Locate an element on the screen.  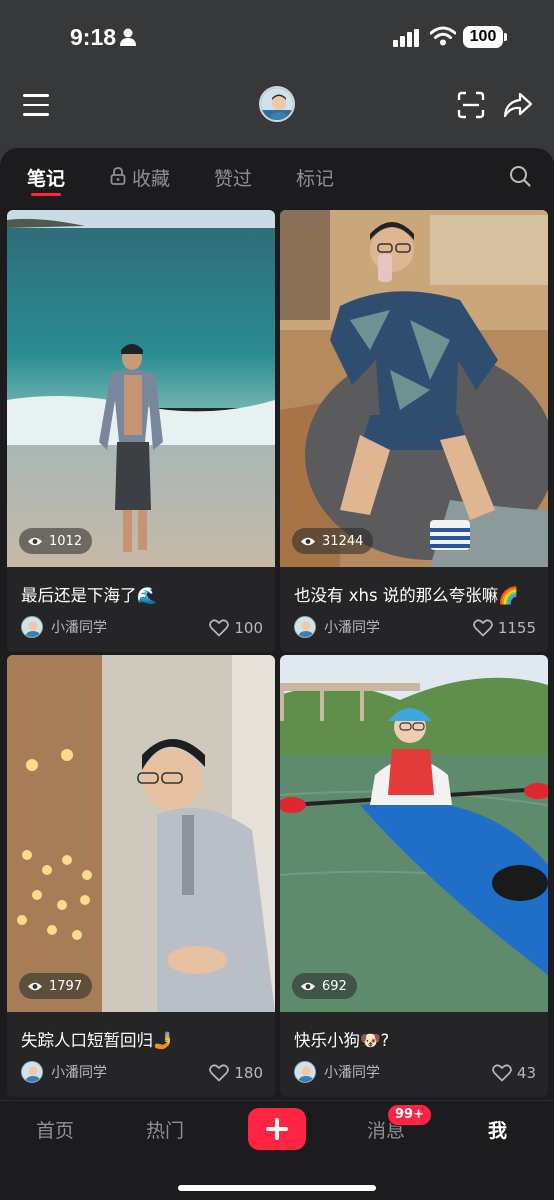
messages-badge: 99+ is located at coordinates (409, 1115).